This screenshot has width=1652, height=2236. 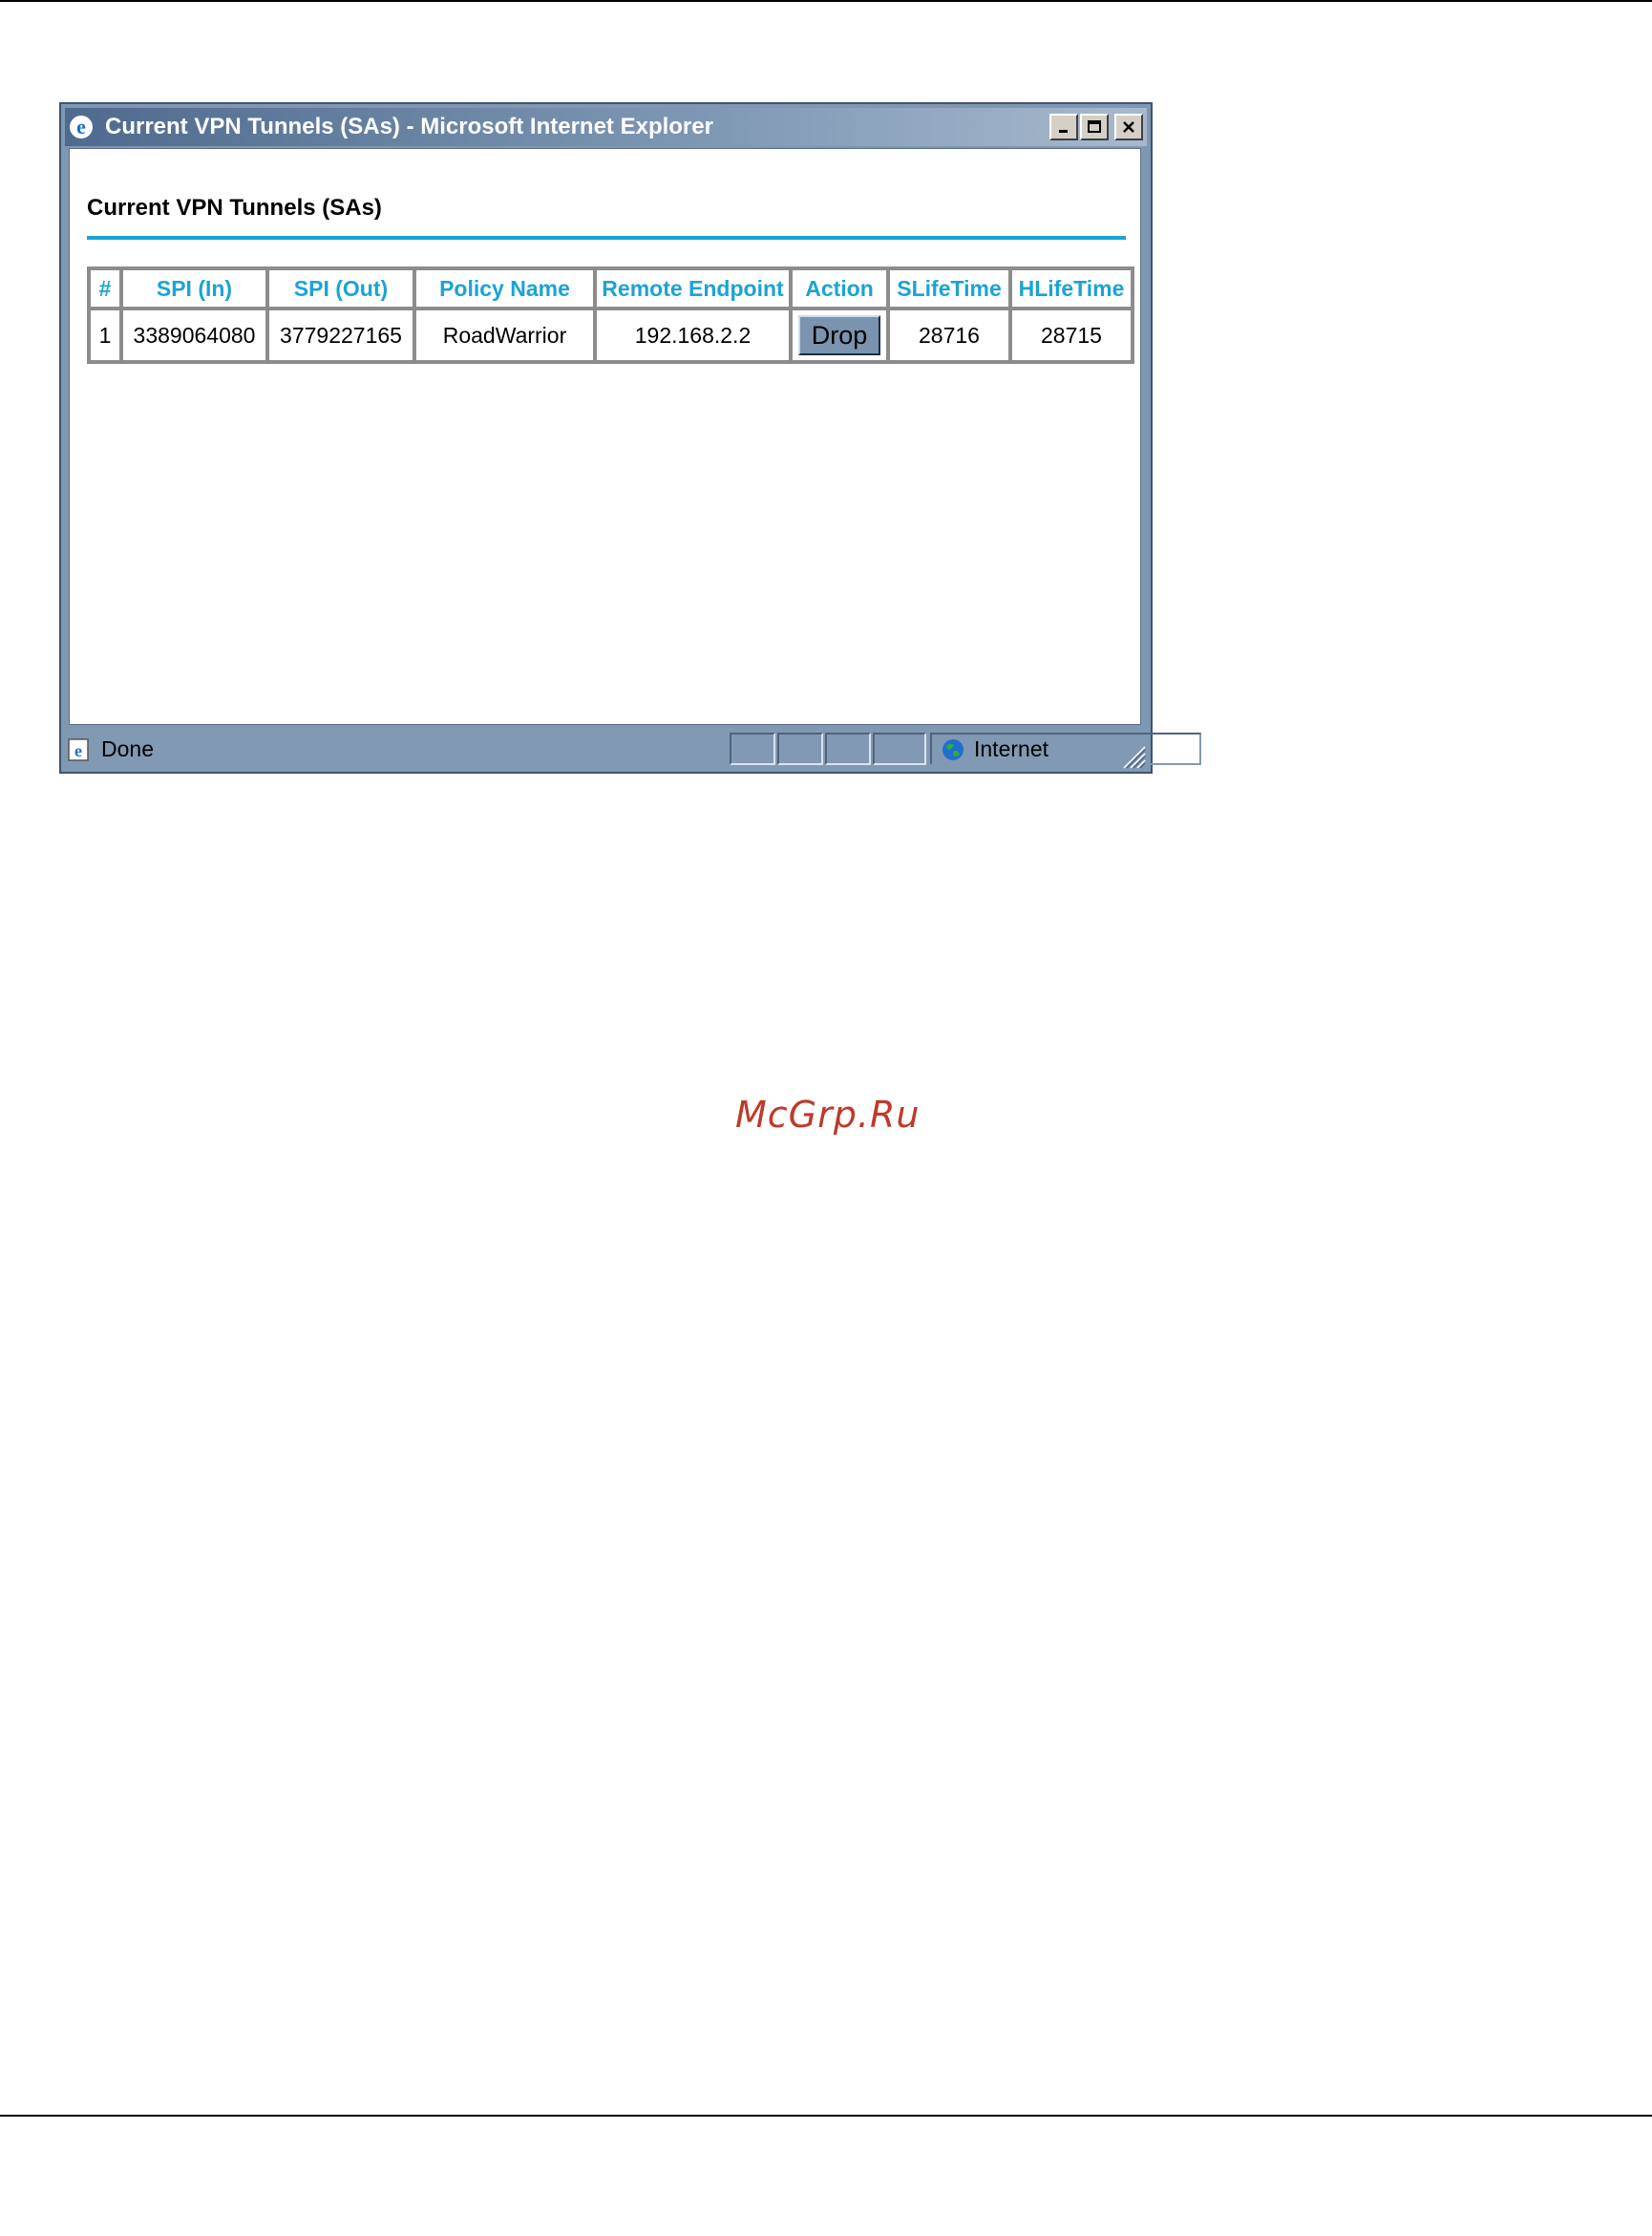 I want to click on watermark: McGrp.Ru, so click(x=828, y=1115).